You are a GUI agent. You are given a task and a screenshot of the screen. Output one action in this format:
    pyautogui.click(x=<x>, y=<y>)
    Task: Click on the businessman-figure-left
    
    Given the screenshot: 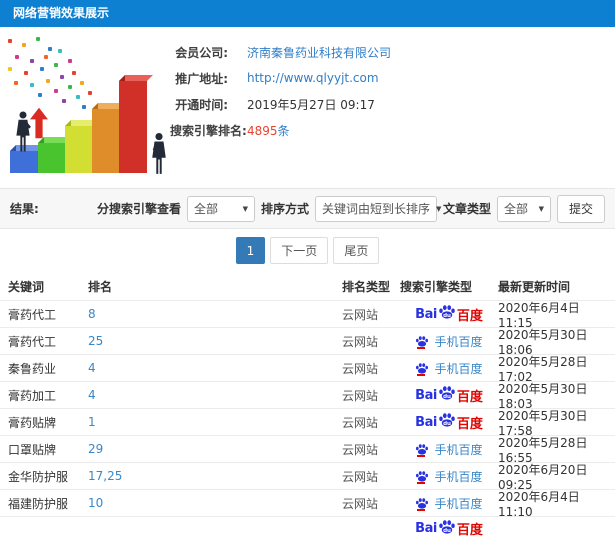 What is the action you would take?
    pyautogui.click(x=23, y=131)
    